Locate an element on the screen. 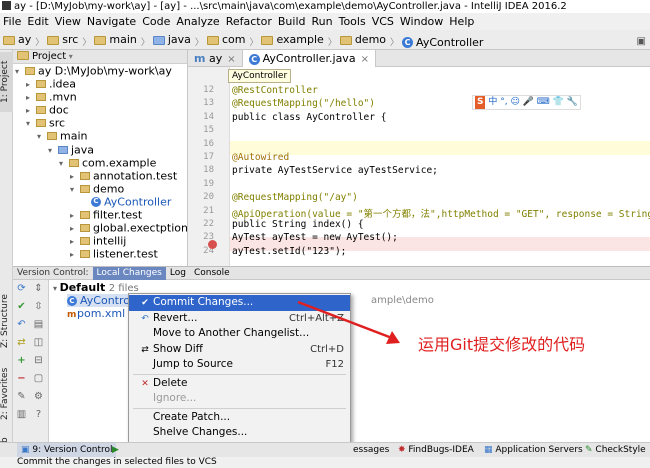 This screenshot has width=650, height=468. crumb-demo: demo is located at coordinates (362, 40).